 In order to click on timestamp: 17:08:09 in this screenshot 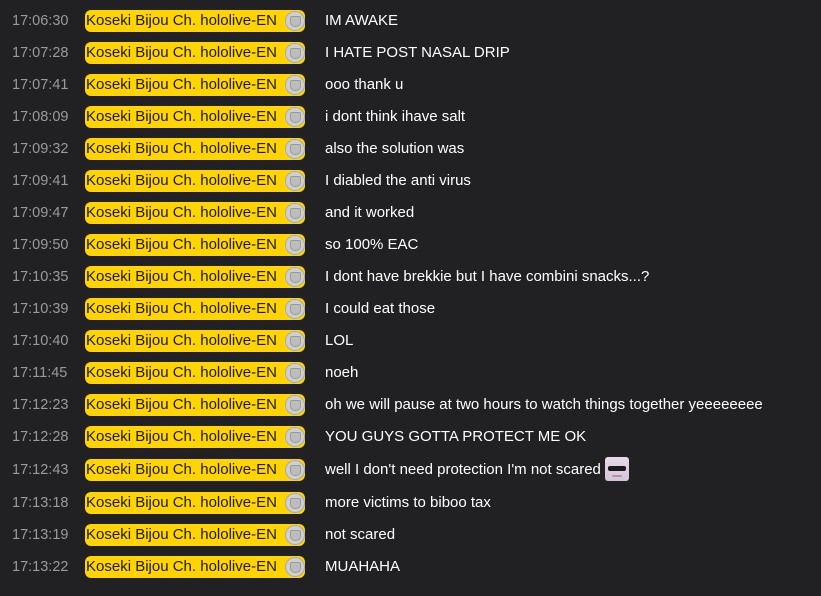, I will do `click(40, 117)`.